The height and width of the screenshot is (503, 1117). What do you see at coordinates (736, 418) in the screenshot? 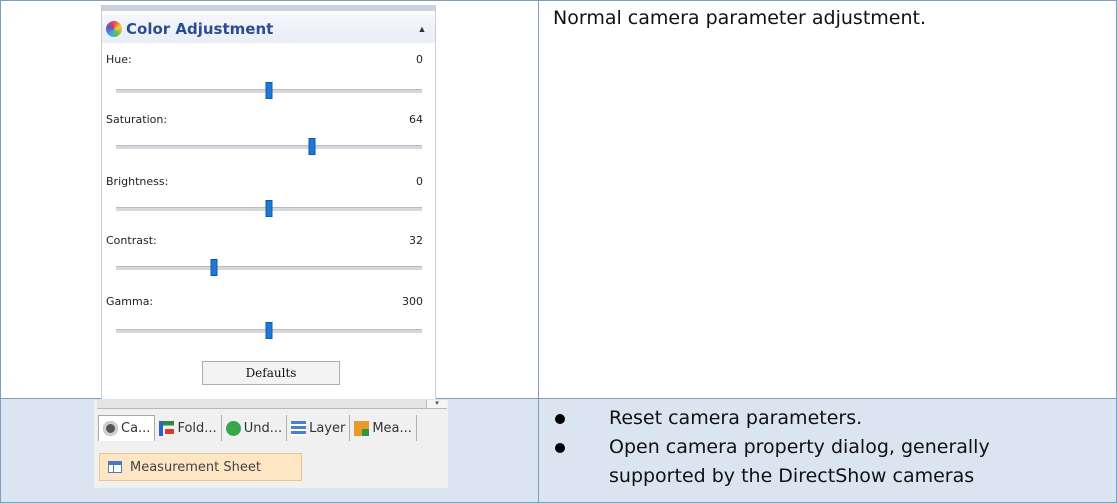
I see `bullet-text: Reset camera parameters.` at bounding box center [736, 418].